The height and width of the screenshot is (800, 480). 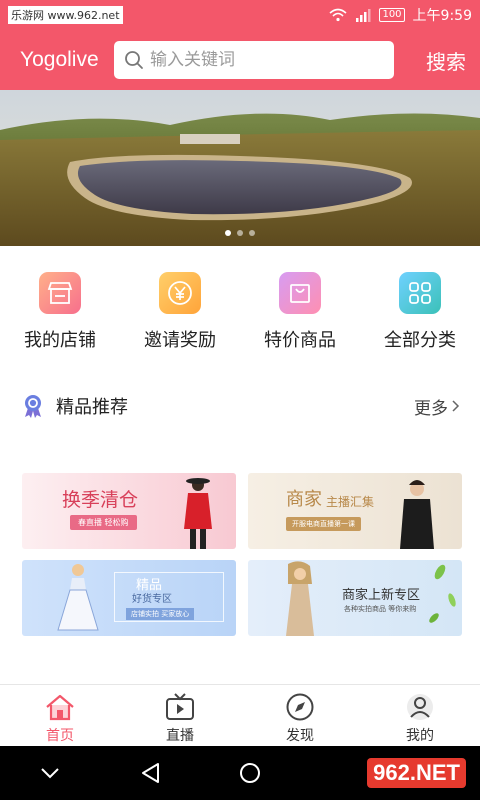 What do you see at coordinates (129, 598) in the screenshot?
I see `promo-card-boutique-goods: 精品 好货专区 店铺实拍 买家放心` at bounding box center [129, 598].